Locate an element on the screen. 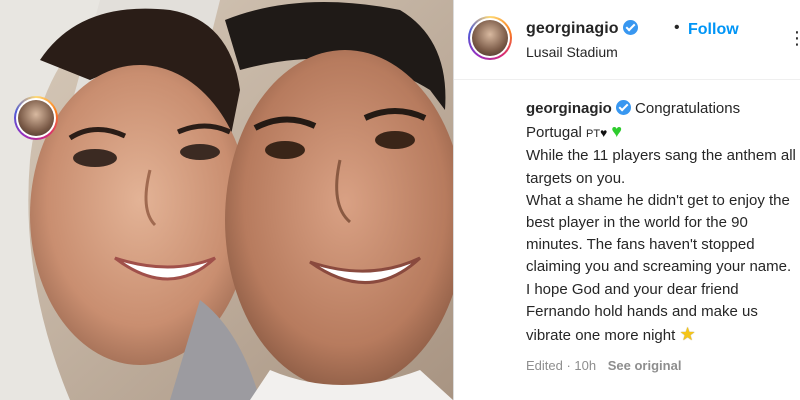 The image size is (800, 400). see-original-link: See original is located at coordinates (645, 365).